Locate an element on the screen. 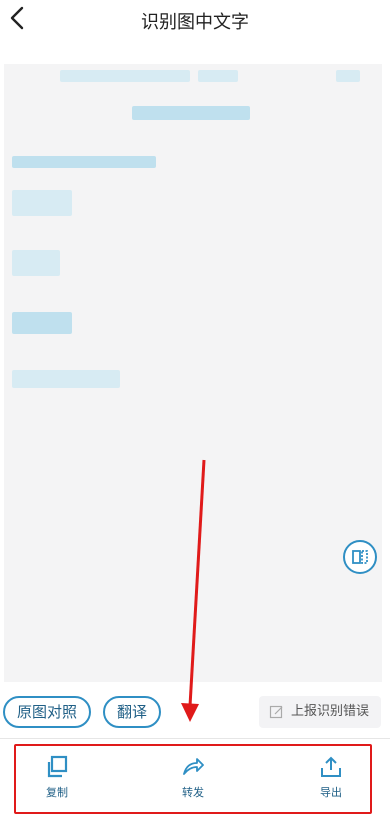 Image resolution: width=390 pixels, height=820 pixels. compare-original-button: 原图对照 is located at coordinates (47, 712).